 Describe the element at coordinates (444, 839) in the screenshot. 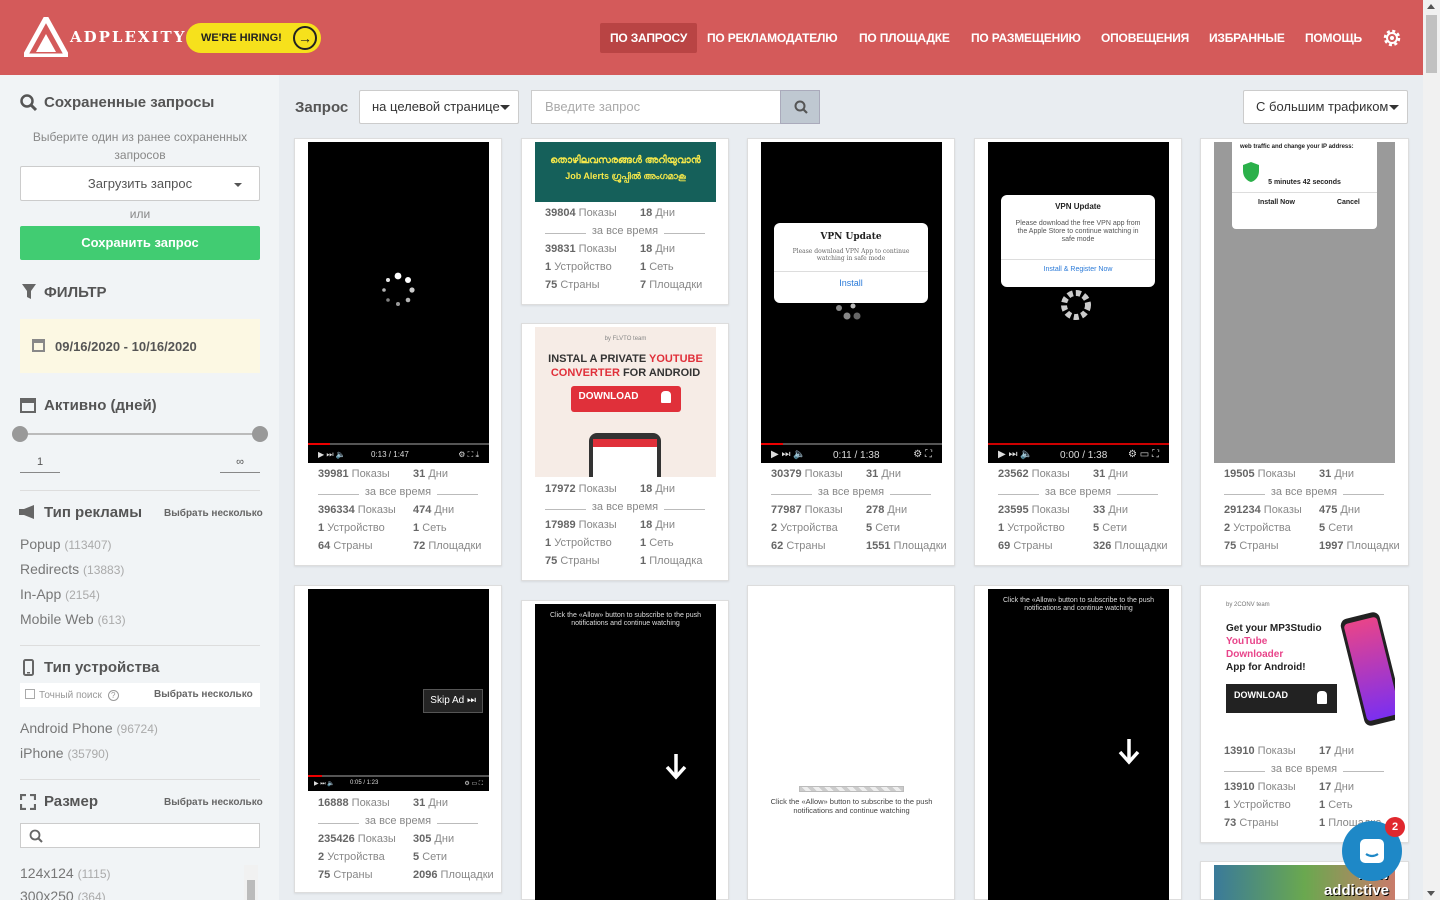

I see `days-label: Дни` at that location.